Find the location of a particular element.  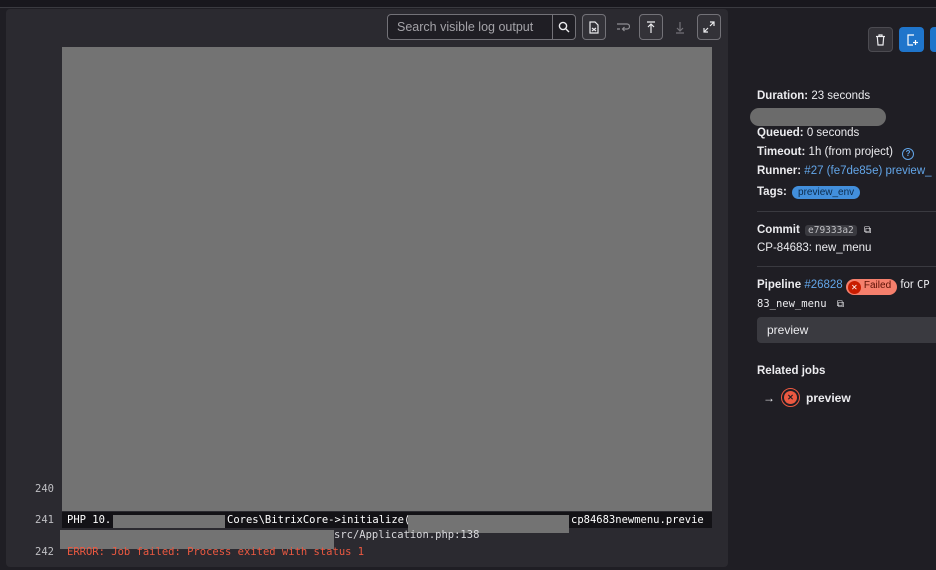

trash-icon is located at coordinates (880, 39).